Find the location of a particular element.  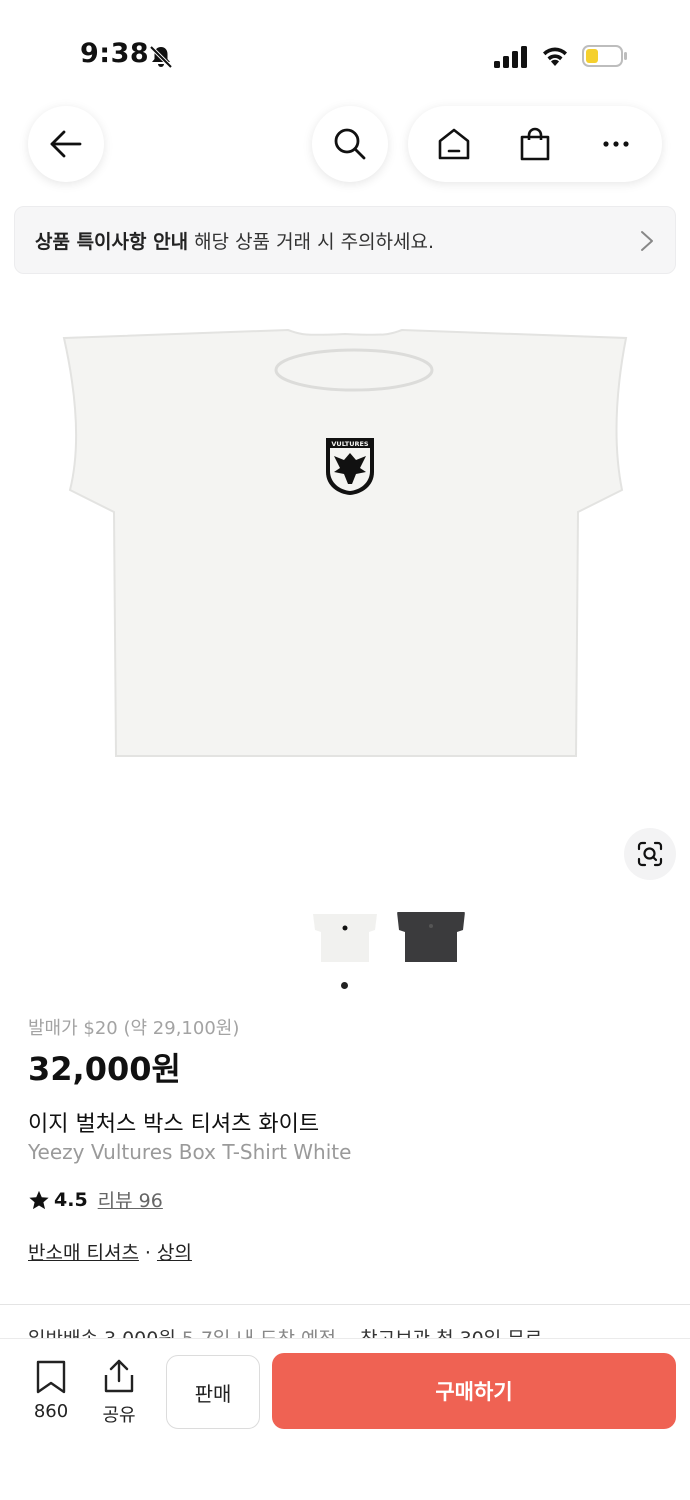

search-icon is located at coordinates (350, 144).